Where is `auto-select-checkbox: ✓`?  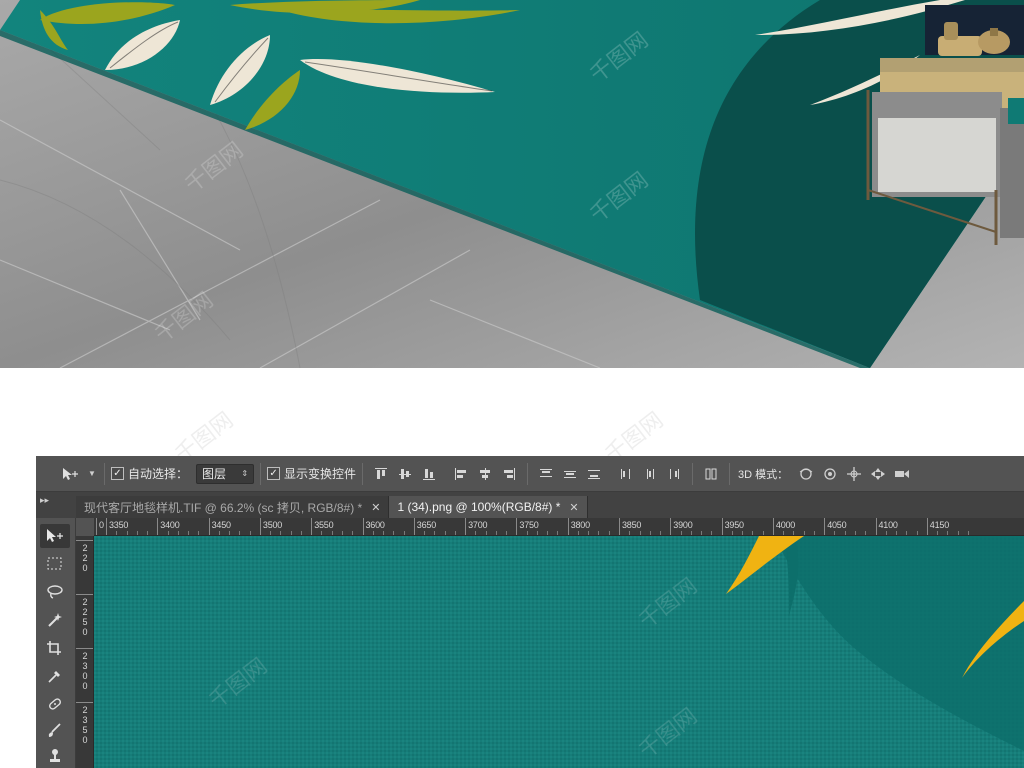 auto-select-checkbox: ✓ is located at coordinates (117, 473).